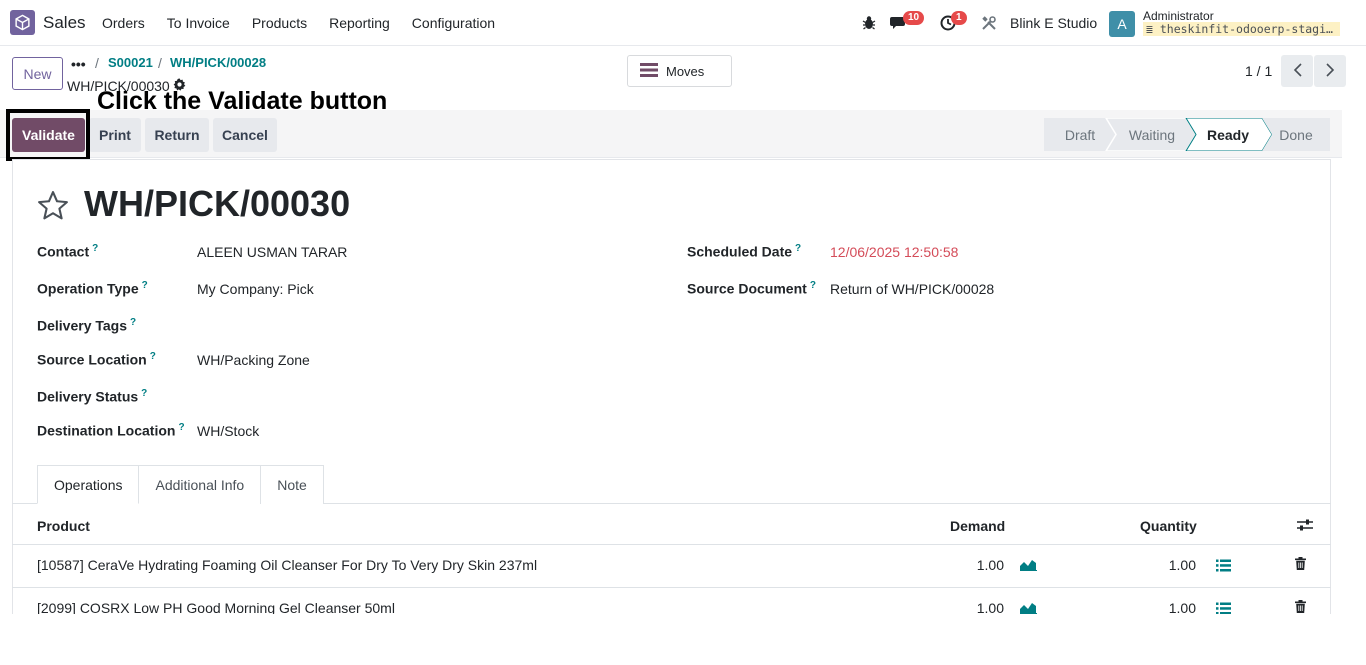  Describe the element at coordinates (1028, 566) in the screenshot. I see `forecast-chart-icon` at that location.